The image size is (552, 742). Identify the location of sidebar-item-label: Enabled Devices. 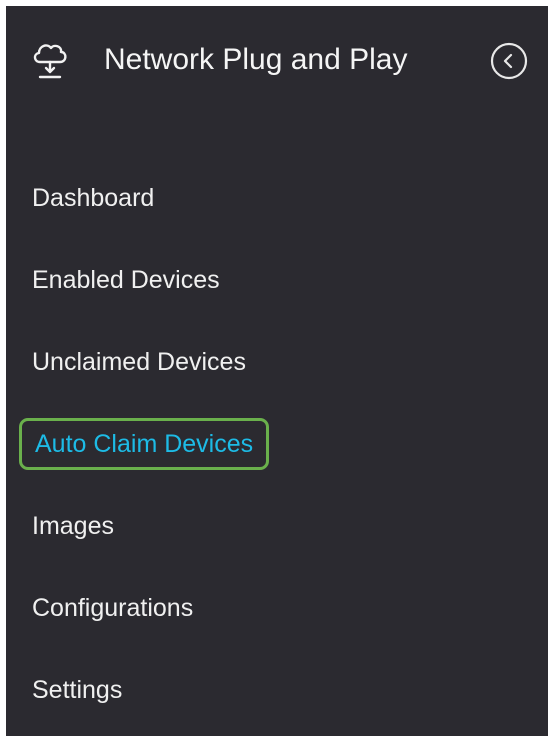
(126, 279).